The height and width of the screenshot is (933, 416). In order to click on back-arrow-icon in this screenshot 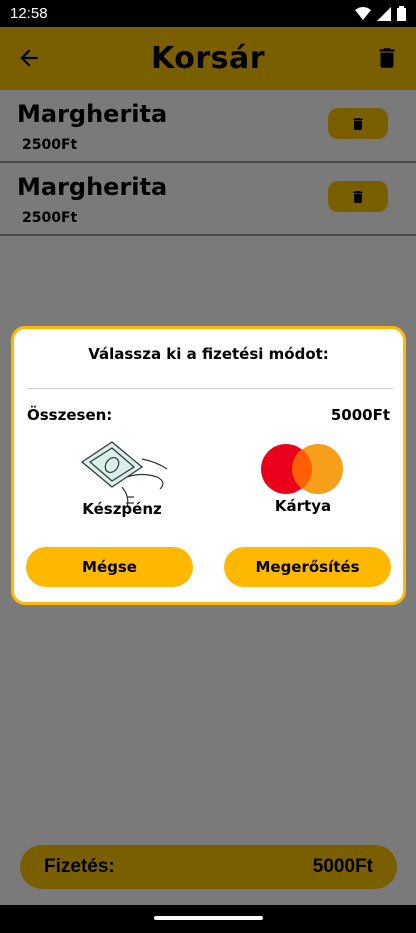, I will do `click(29, 58)`.